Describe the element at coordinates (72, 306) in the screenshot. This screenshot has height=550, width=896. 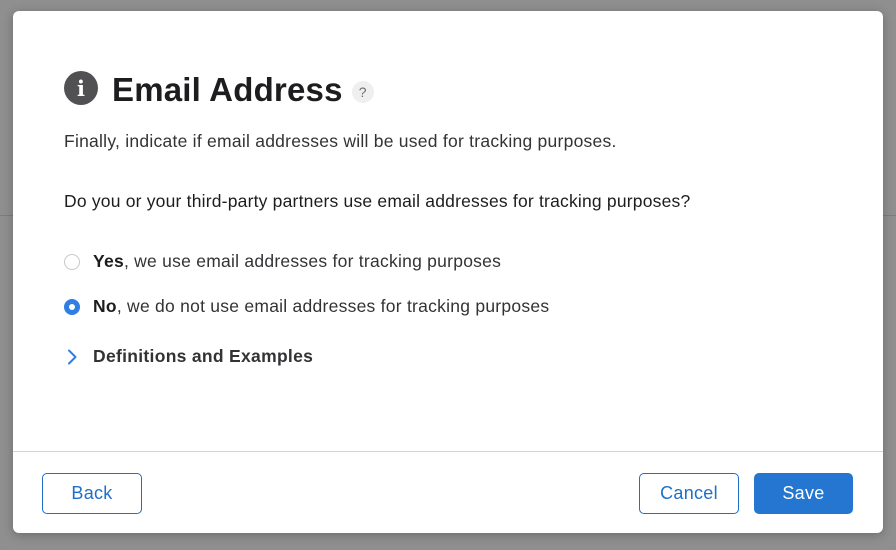
I see `radio-no` at that location.